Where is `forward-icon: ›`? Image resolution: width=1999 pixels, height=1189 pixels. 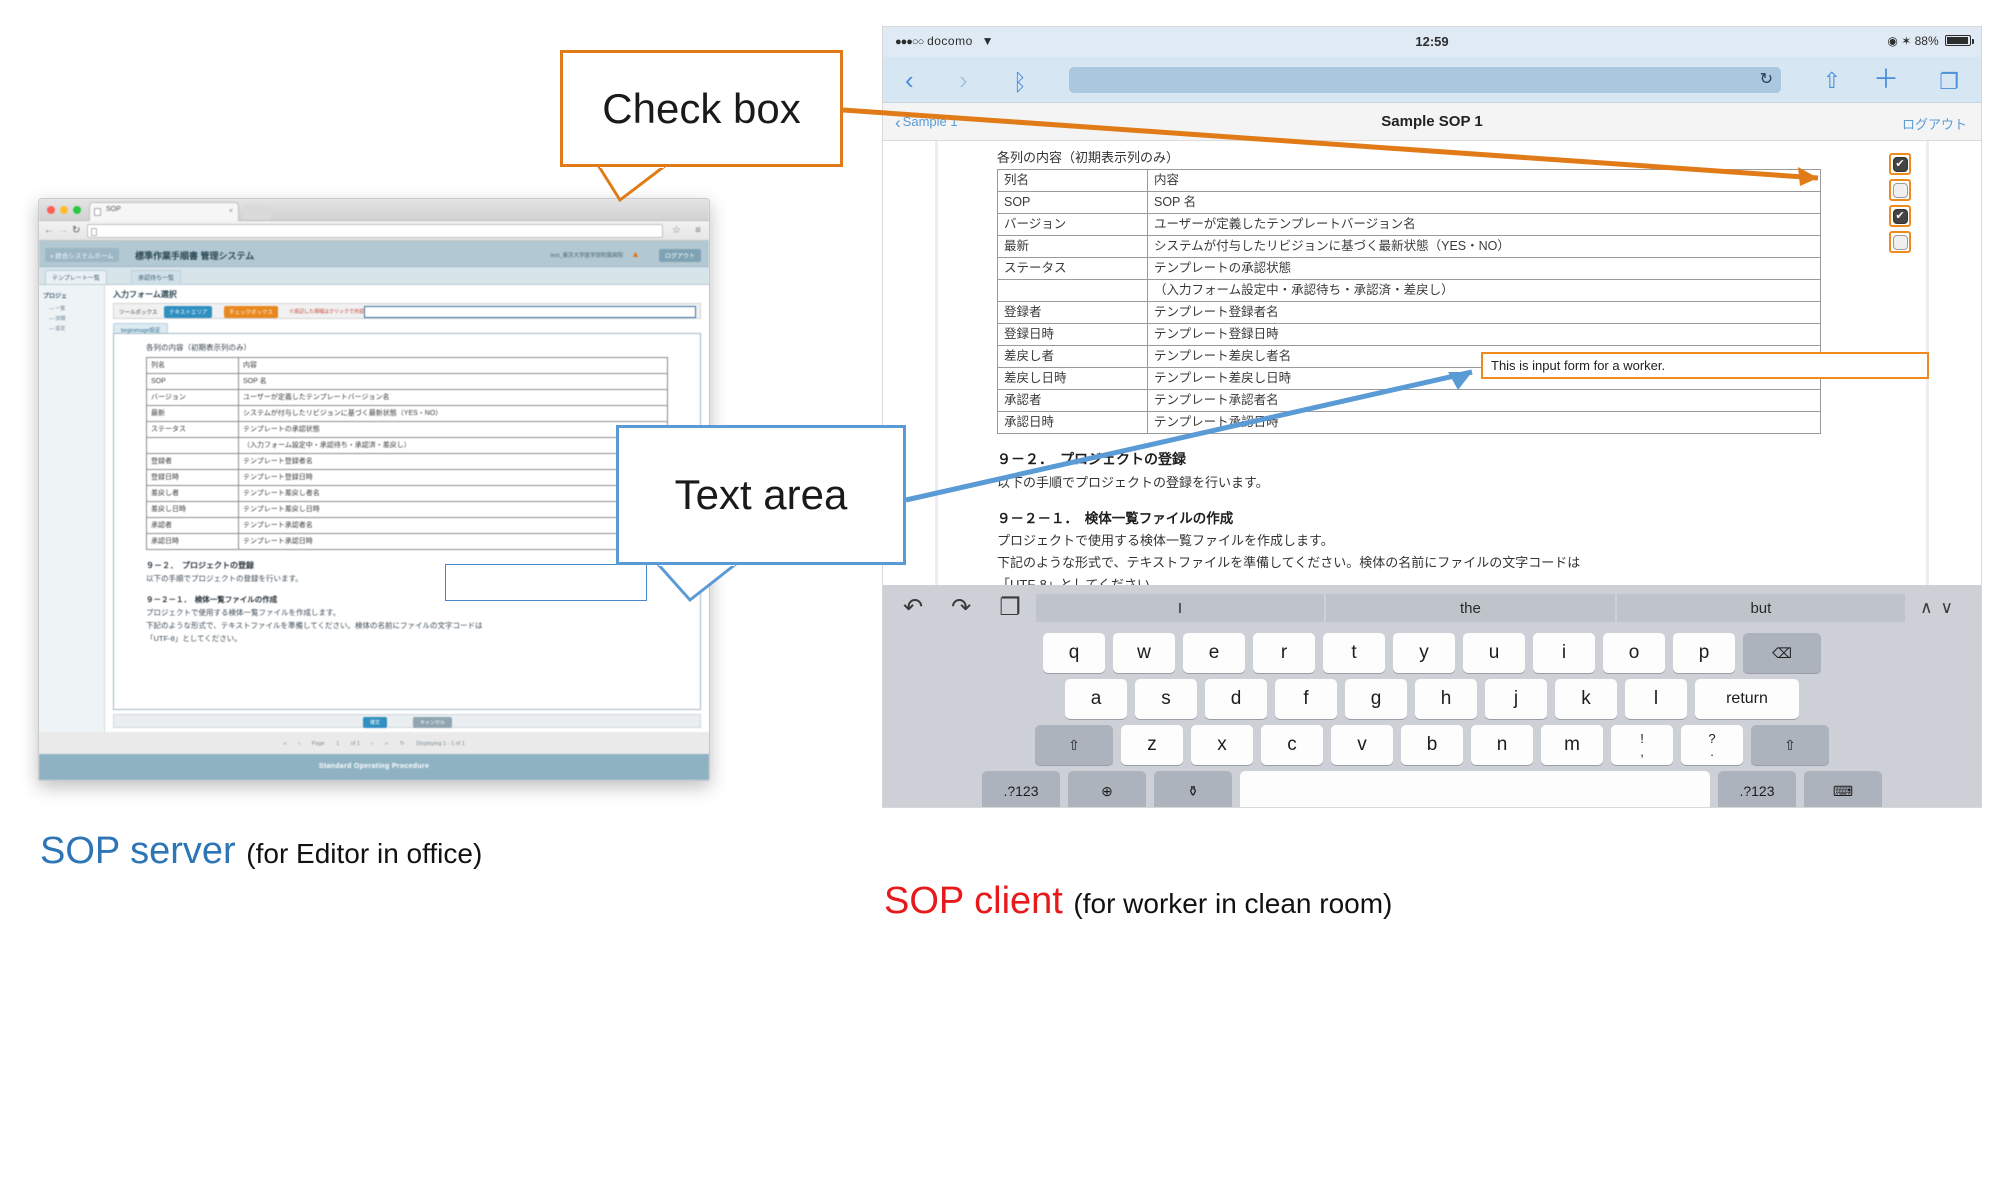
forward-icon: › is located at coordinates (963, 80).